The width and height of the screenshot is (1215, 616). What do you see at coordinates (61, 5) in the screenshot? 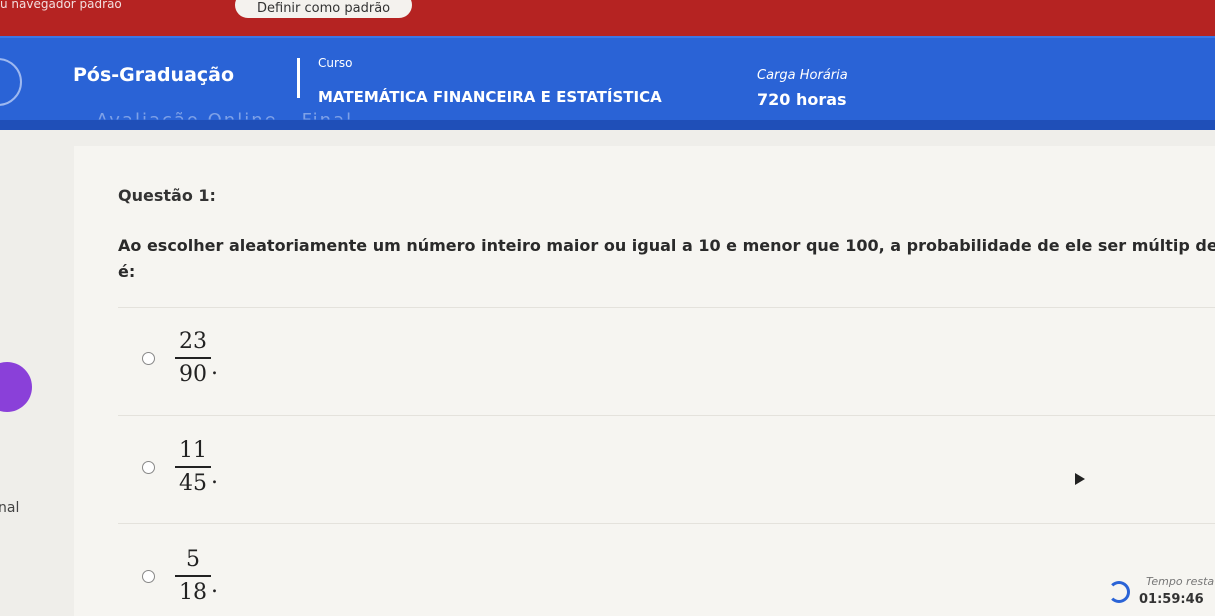
I see `default-browser-text: u navegador padrão` at bounding box center [61, 5].